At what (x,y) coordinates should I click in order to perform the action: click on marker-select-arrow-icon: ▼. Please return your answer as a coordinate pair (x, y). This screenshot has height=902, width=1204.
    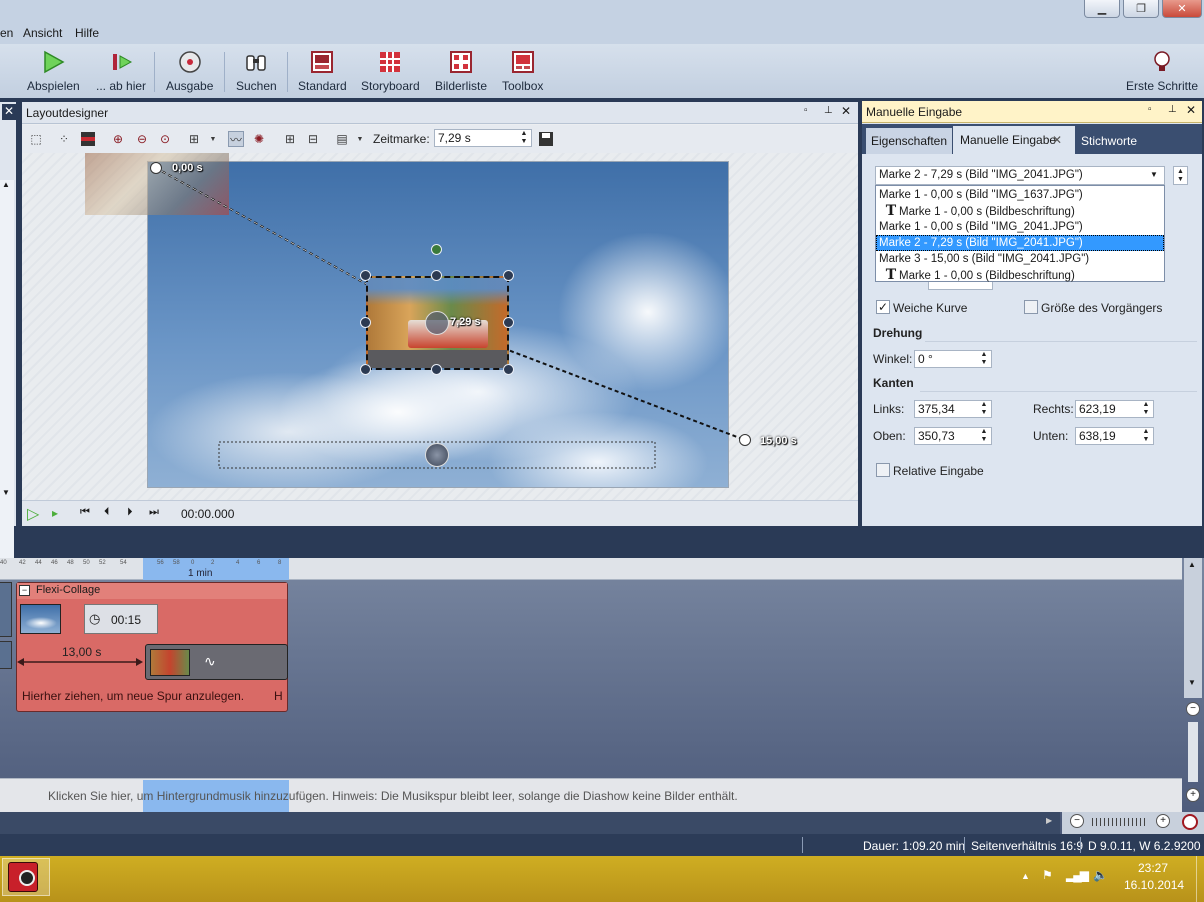
    Looking at the image, I should click on (1154, 174).